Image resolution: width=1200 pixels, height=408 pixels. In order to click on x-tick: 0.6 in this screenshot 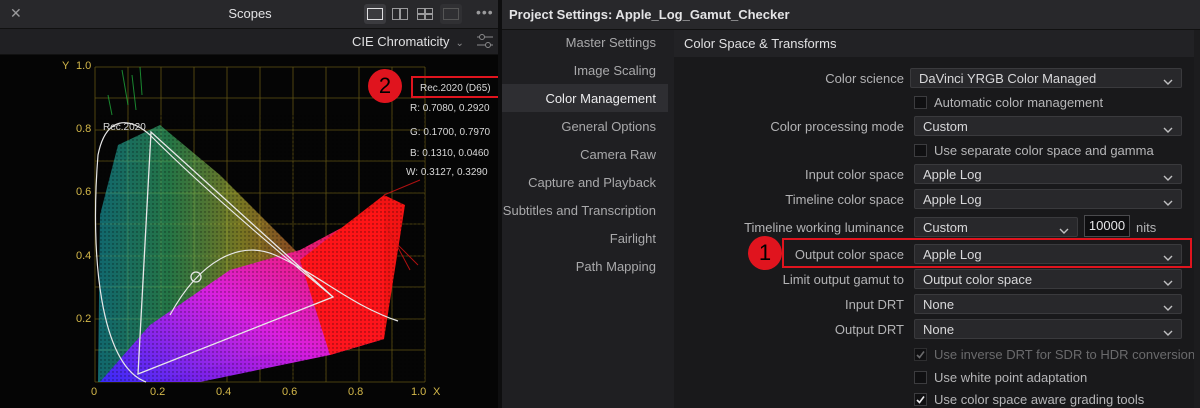, I will do `click(289, 392)`.